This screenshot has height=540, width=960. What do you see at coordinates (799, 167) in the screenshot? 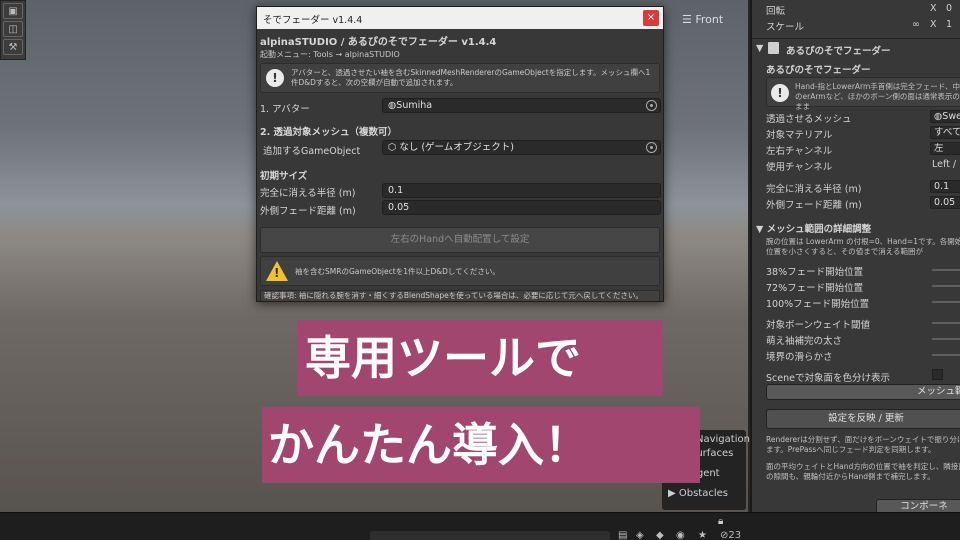
I see `use-channel-label: 使用チャンネル` at bounding box center [799, 167].